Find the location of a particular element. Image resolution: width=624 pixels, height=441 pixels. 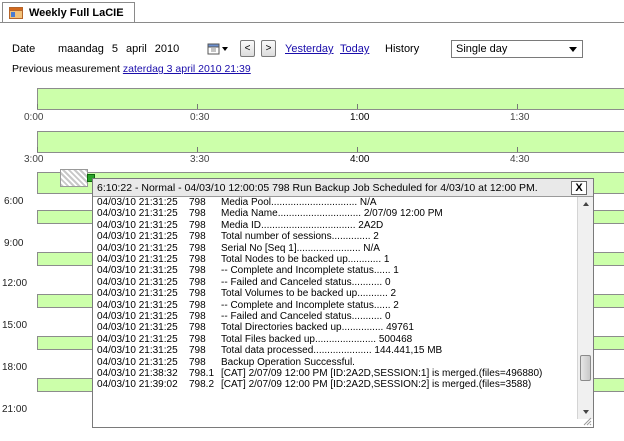

time-label: 15:00 is located at coordinates (15, 325).